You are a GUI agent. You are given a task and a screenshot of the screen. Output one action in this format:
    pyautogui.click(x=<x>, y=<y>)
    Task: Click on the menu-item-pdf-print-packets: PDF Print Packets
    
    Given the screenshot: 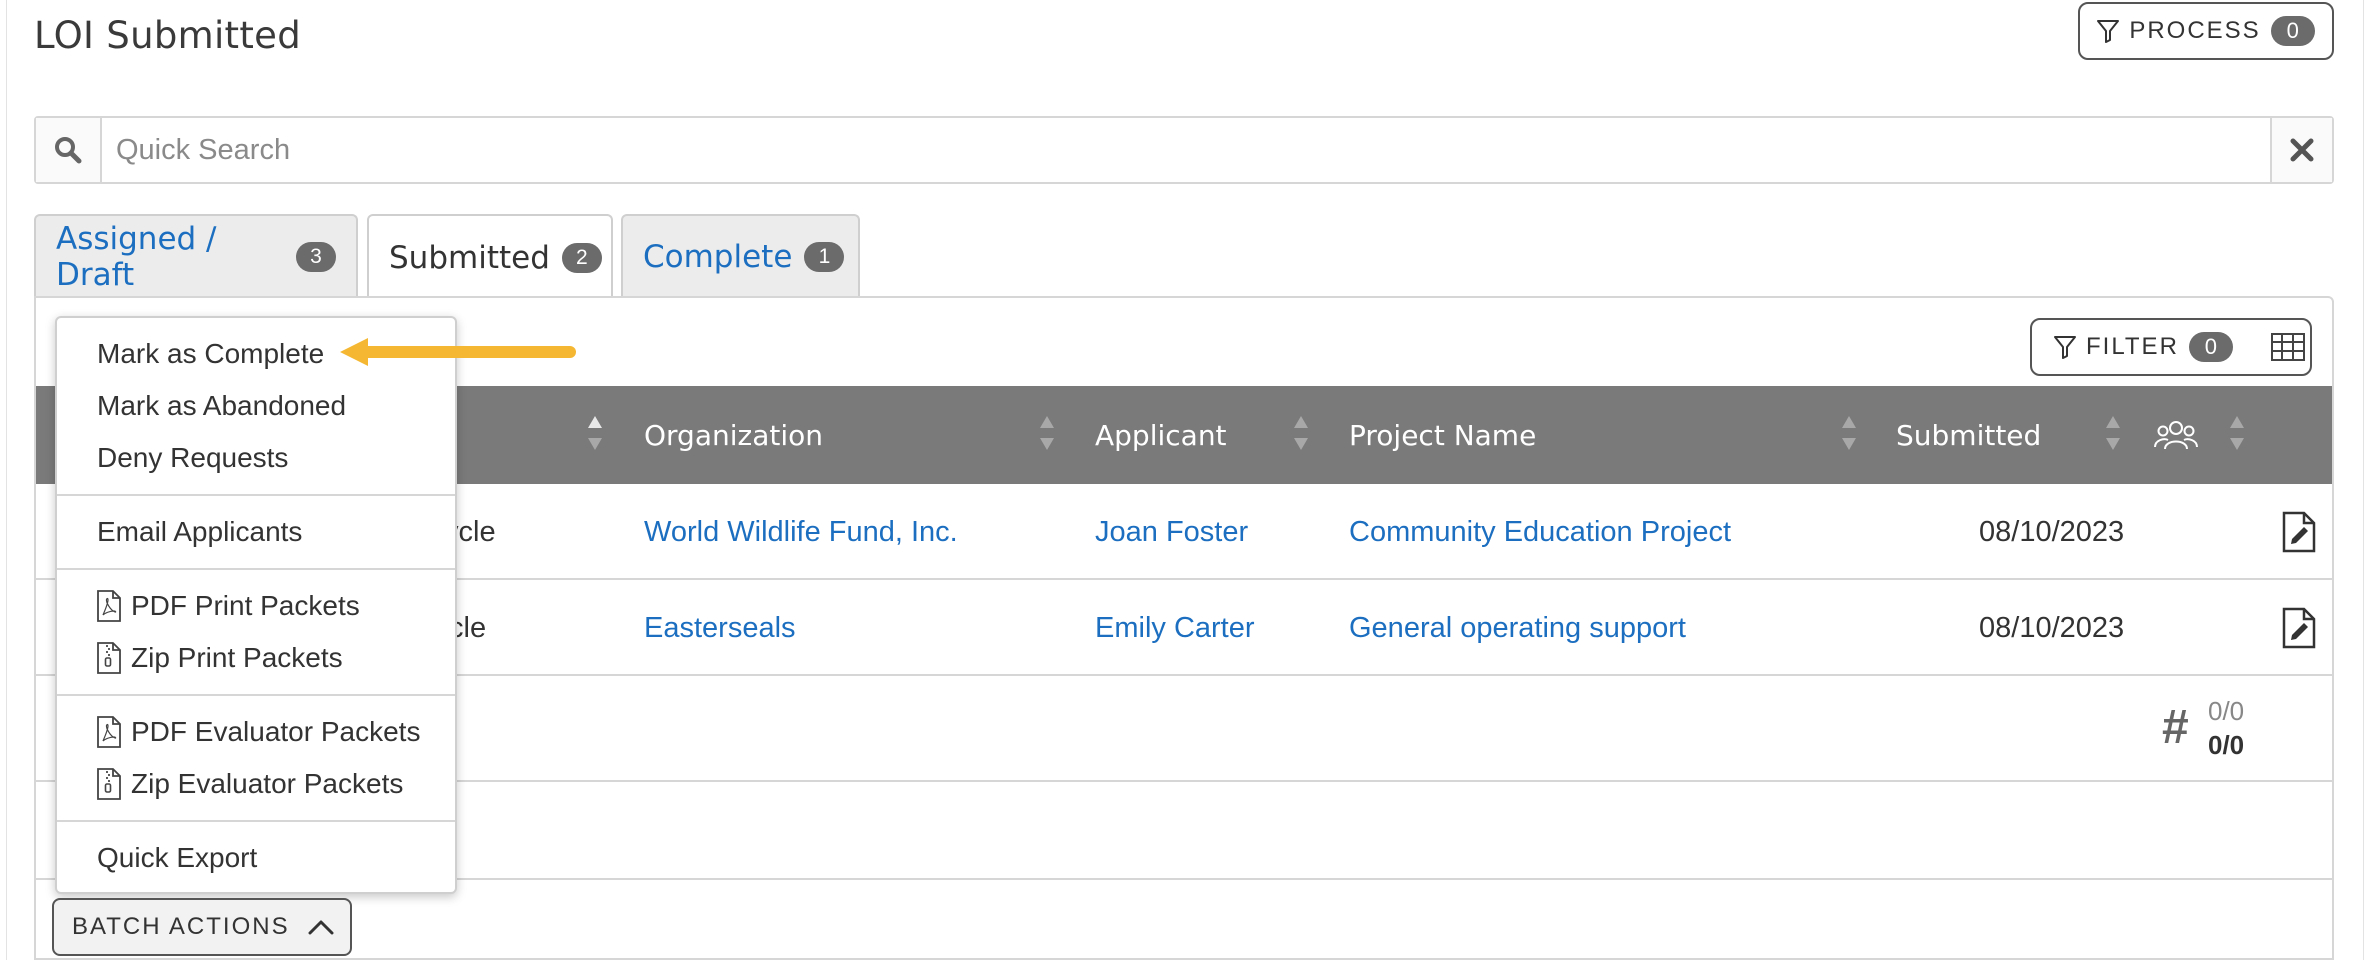 What is the action you would take?
    pyautogui.click(x=228, y=606)
    